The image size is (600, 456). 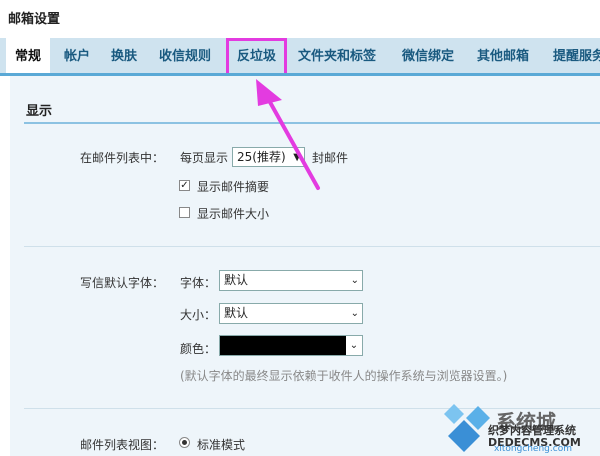 I want to click on watermark-url: xitongcheng.com, so click(x=533, y=449).